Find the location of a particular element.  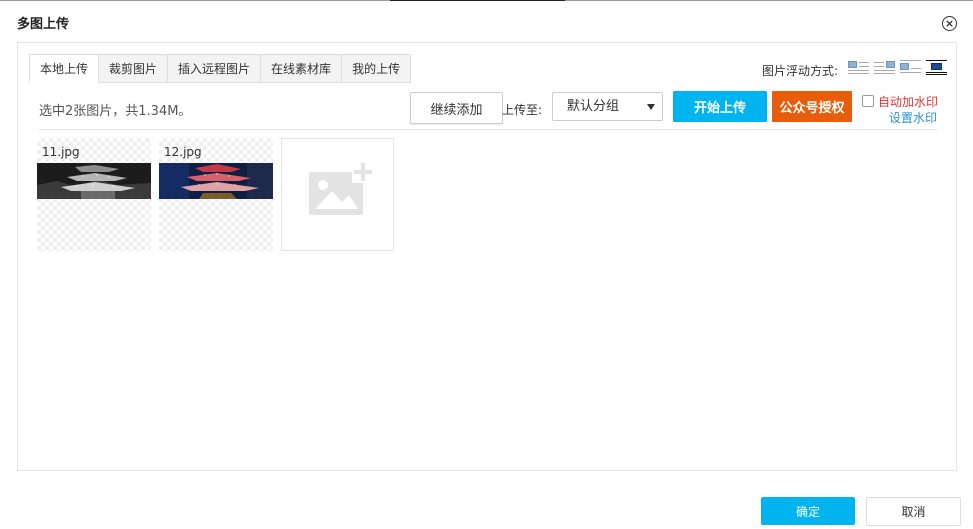

auto-watermark-label: 自动加水印 is located at coordinates (908, 101).